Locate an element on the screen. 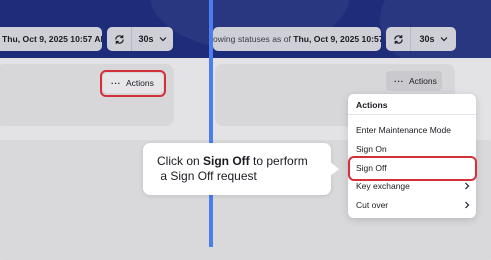 This screenshot has height=260, width=491. menu-item-sign-on: Sign On is located at coordinates (413, 149).